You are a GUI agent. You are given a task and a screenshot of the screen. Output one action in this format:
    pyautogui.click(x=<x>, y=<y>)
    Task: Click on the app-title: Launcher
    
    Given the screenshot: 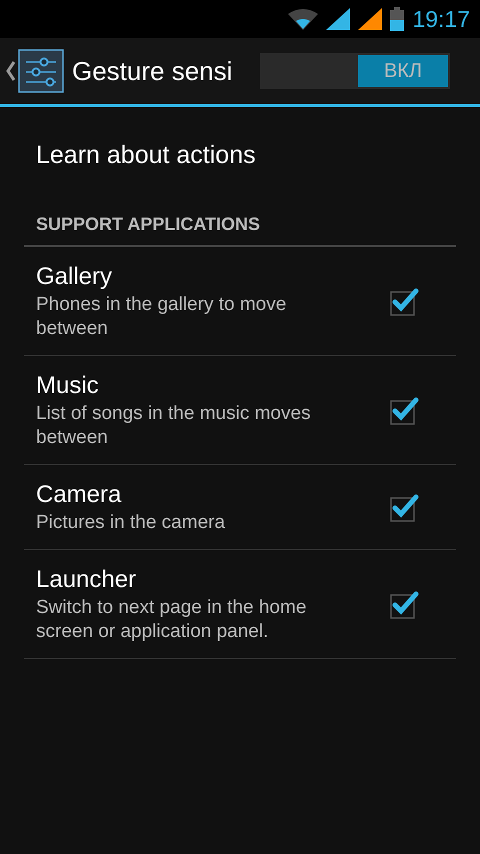 What is the action you would take?
    pyautogui.click(x=87, y=580)
    